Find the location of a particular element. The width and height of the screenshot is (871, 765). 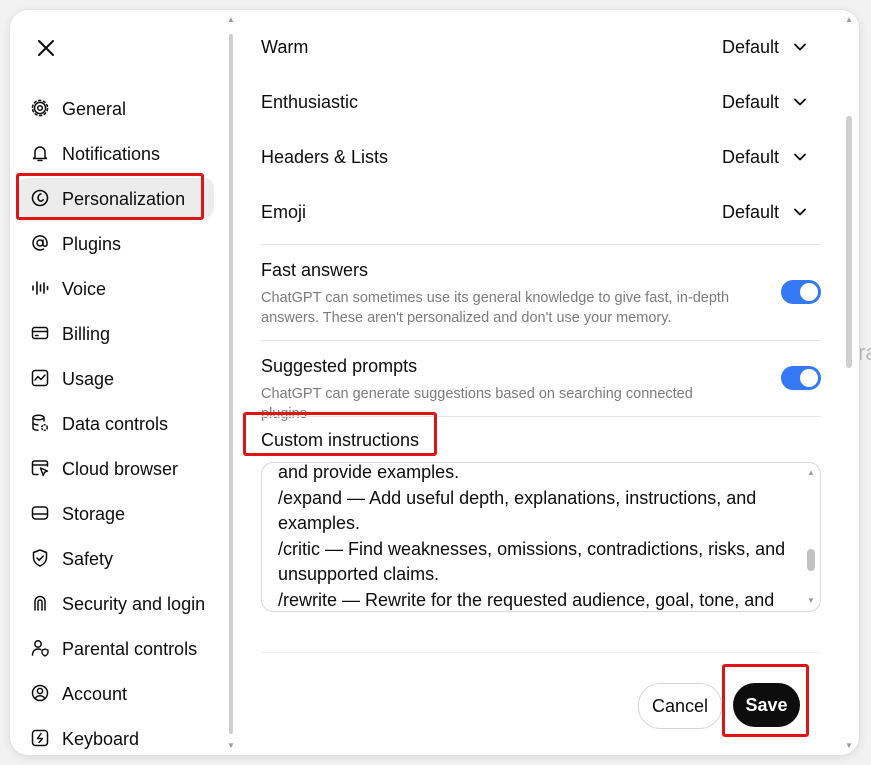

at-sign-icon is located at coordinates (40, 243).